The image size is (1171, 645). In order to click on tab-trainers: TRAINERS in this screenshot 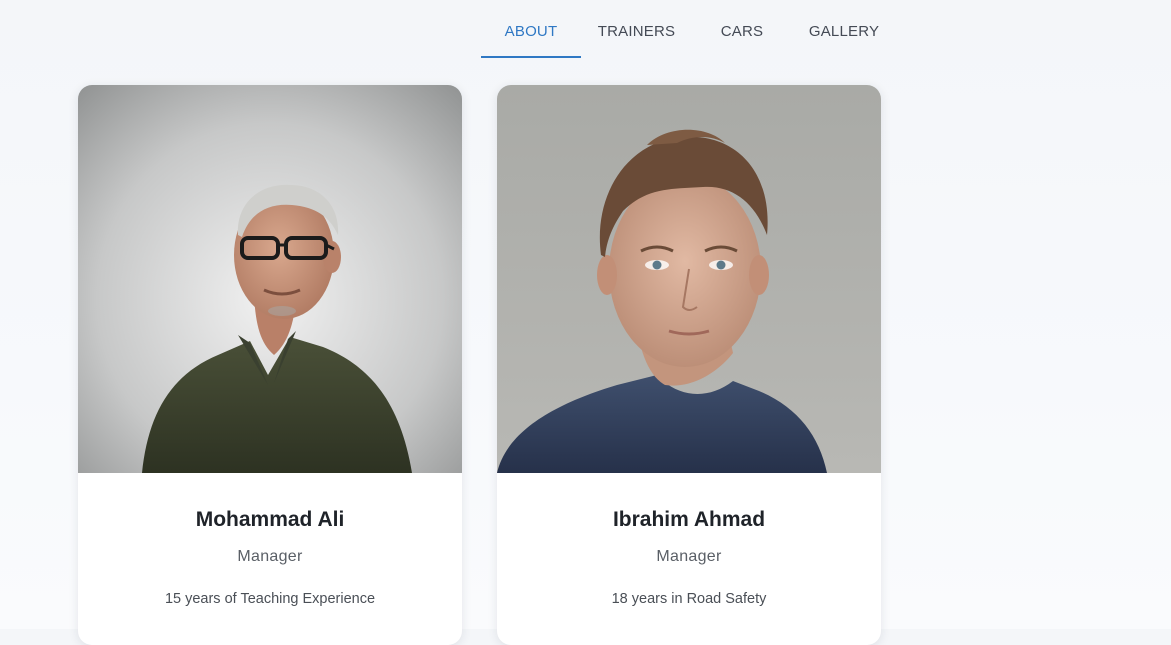, I will do `click(636, 36)`.